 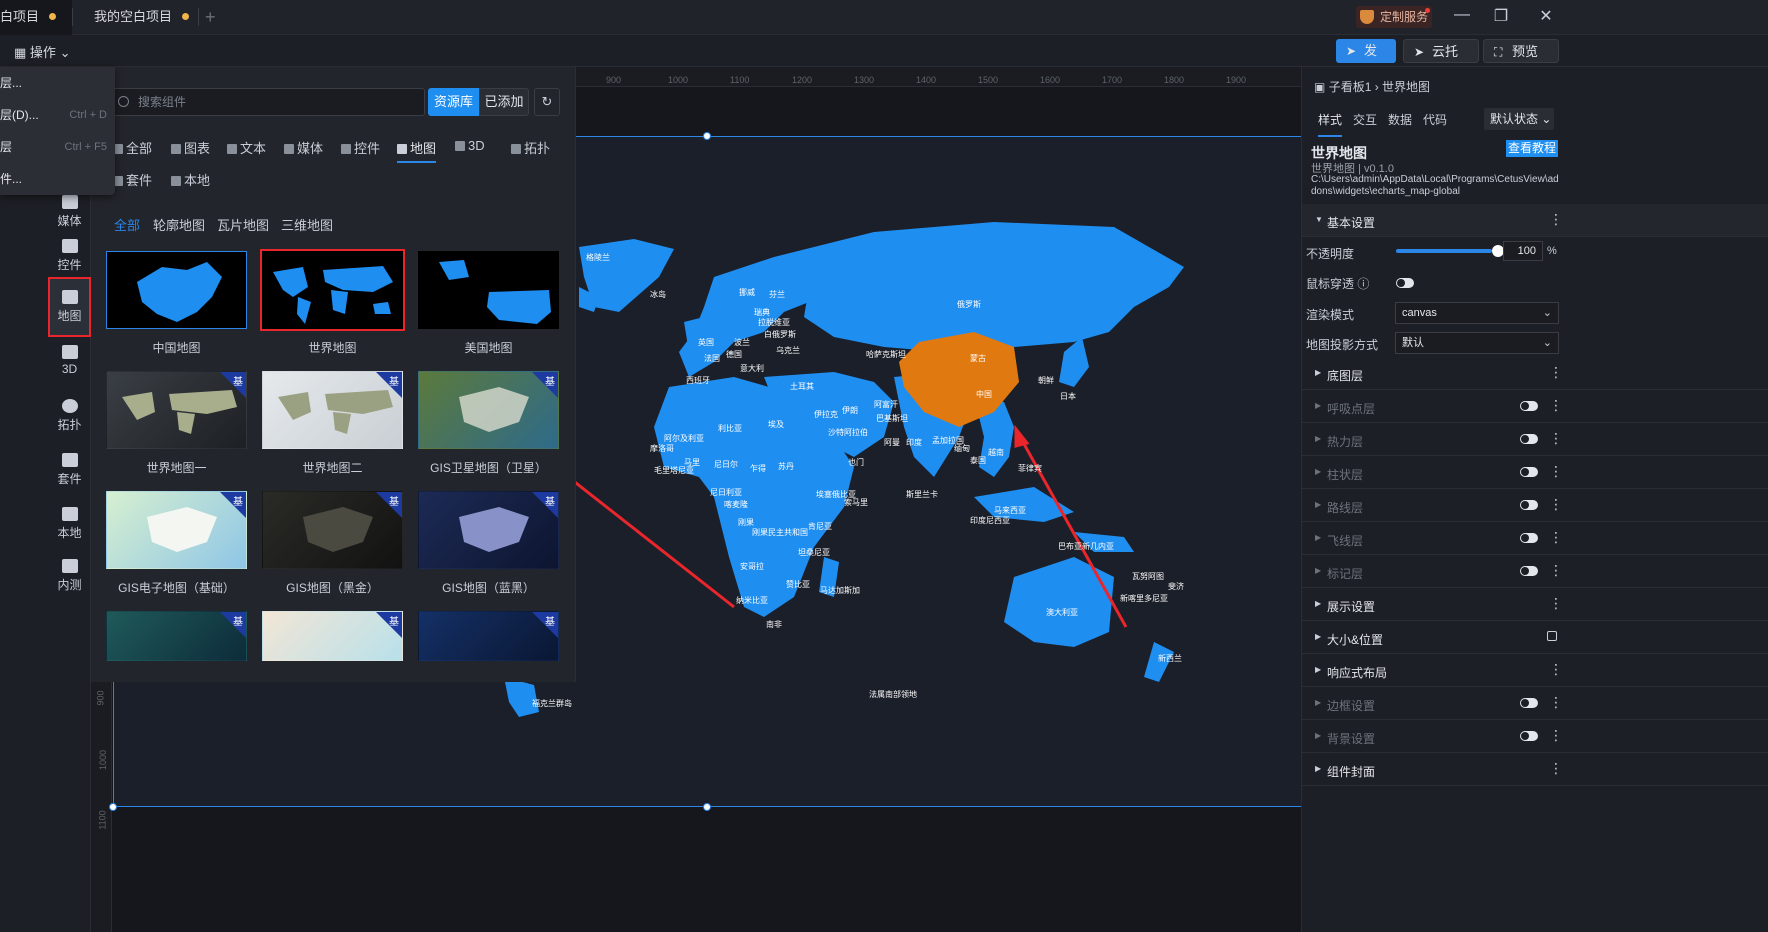 I want to click on component-card-world-map-1: 基 世界地图一, so click(x=176, y=423).